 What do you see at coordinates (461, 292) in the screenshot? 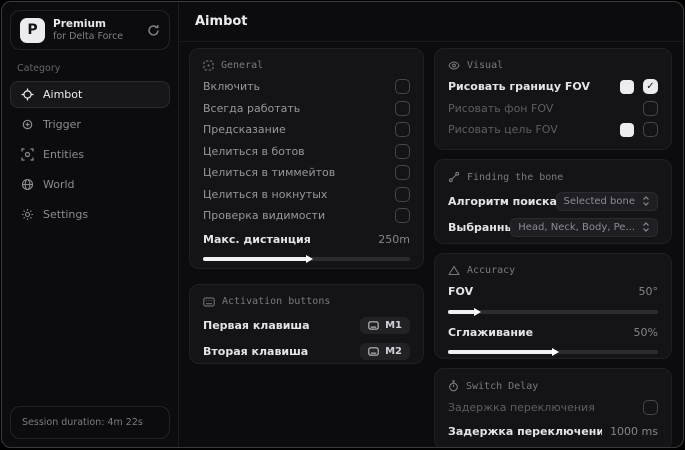
I see `slider-label: FOV` at bounding box center [461, 292].